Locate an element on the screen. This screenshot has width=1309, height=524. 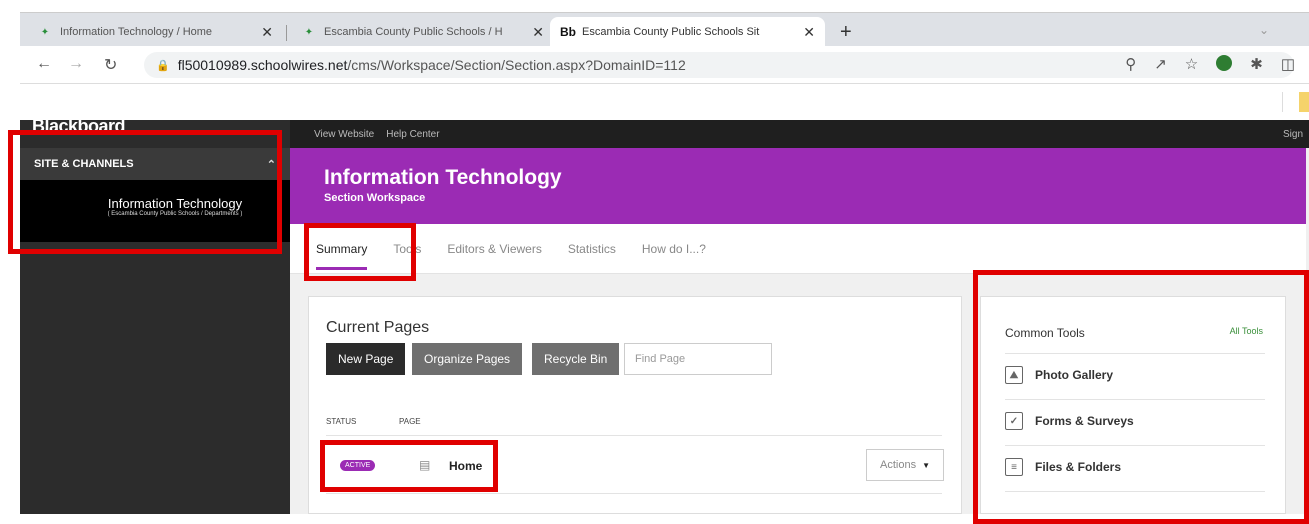
organize-pages-button: Organize Pages is located at coordinates (467, 359).